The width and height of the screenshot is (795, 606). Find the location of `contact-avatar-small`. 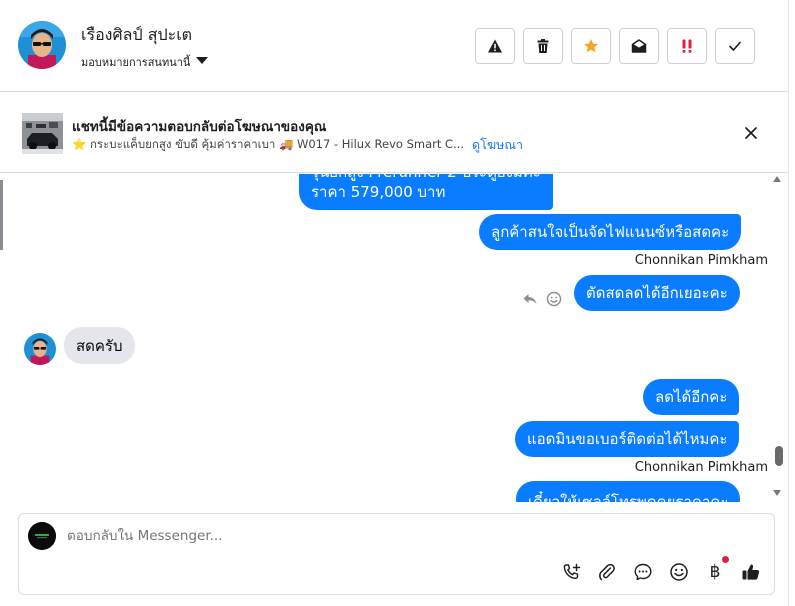

contact-avatar-small is located at coordinates (40, 349).